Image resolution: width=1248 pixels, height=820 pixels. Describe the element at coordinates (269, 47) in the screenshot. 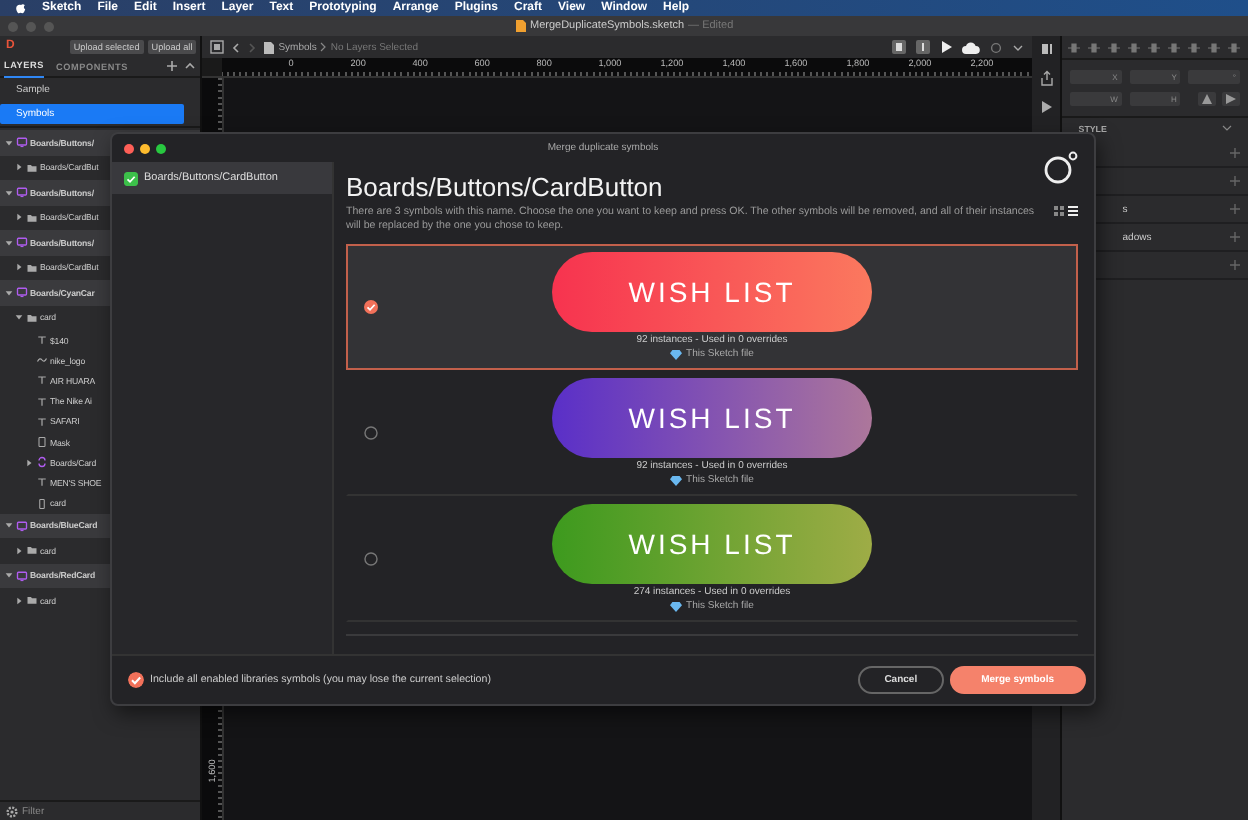

I see `page-icon` at that location.